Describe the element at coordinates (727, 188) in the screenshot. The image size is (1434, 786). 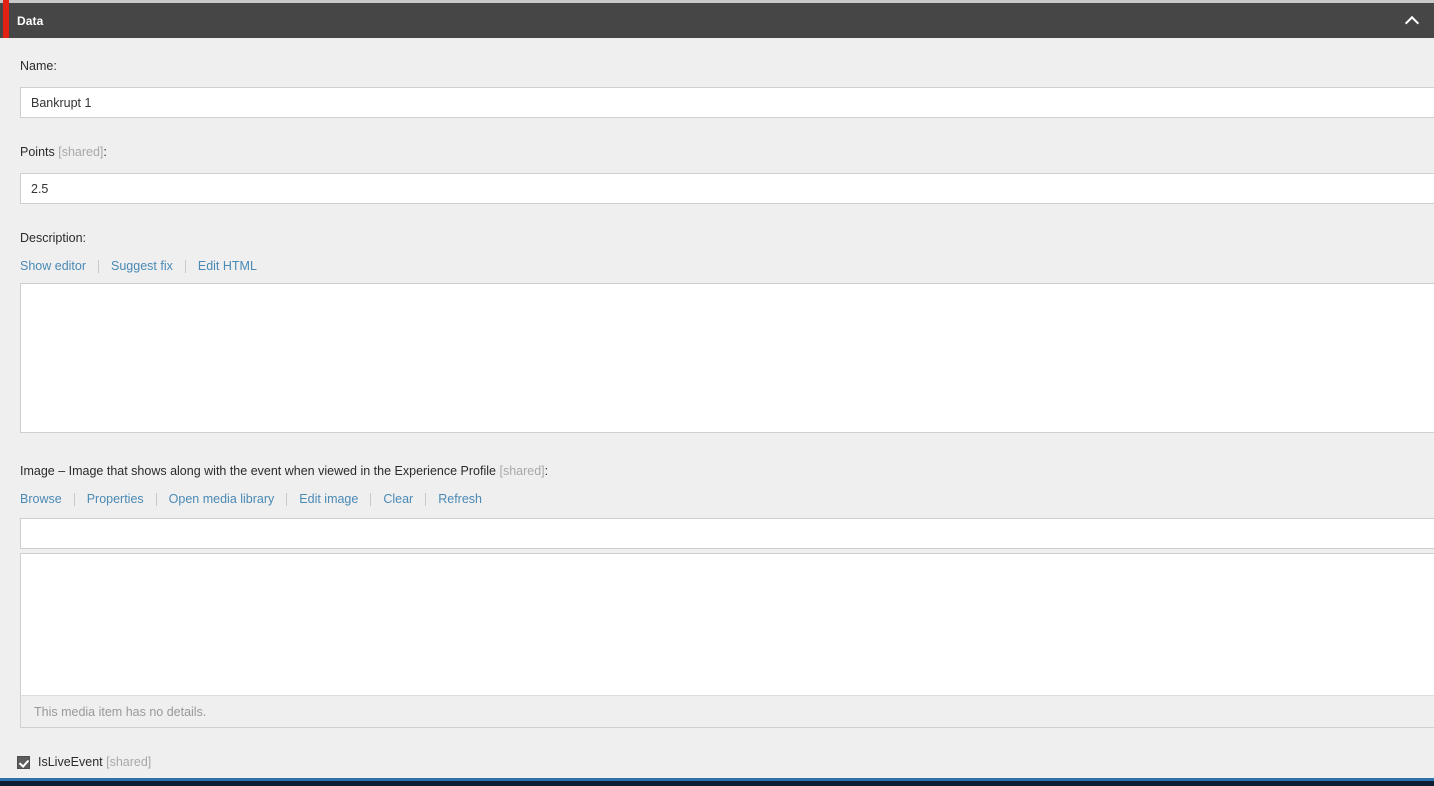
I see `points-input` at that location.